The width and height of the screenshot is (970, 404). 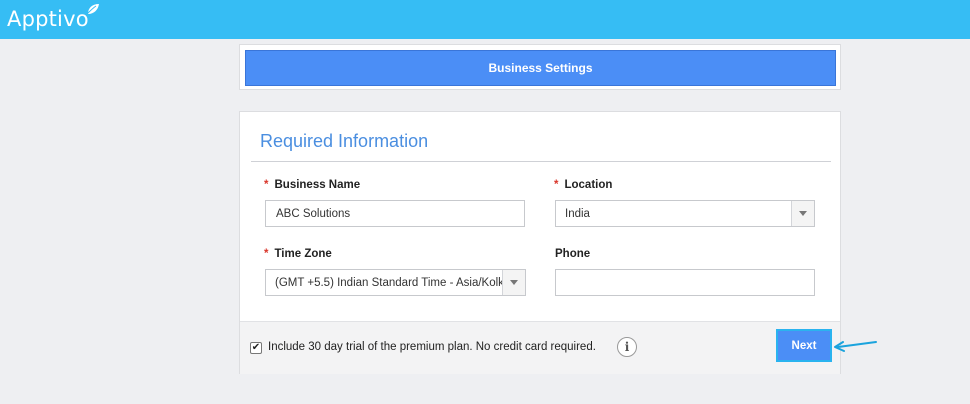 What do you see at coordinates (685, 282) in the screenshot?
I see `phone-input` at bounding box center [685, 282].